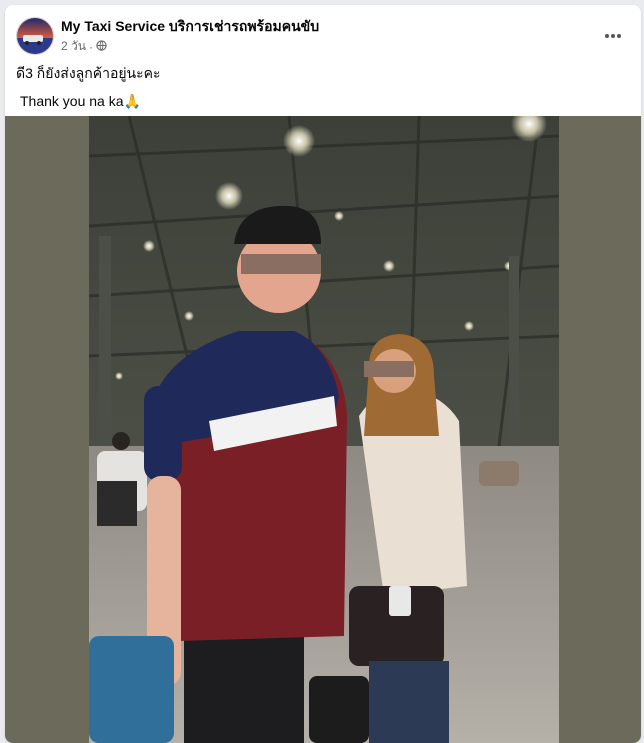 The height and width of the screenshot is (743, 644). What do you see at coordinates (80, 101) in the screenshot?
I see `post-text-line-2: Thank you na ka🙏` at bounding box center [80, 101].